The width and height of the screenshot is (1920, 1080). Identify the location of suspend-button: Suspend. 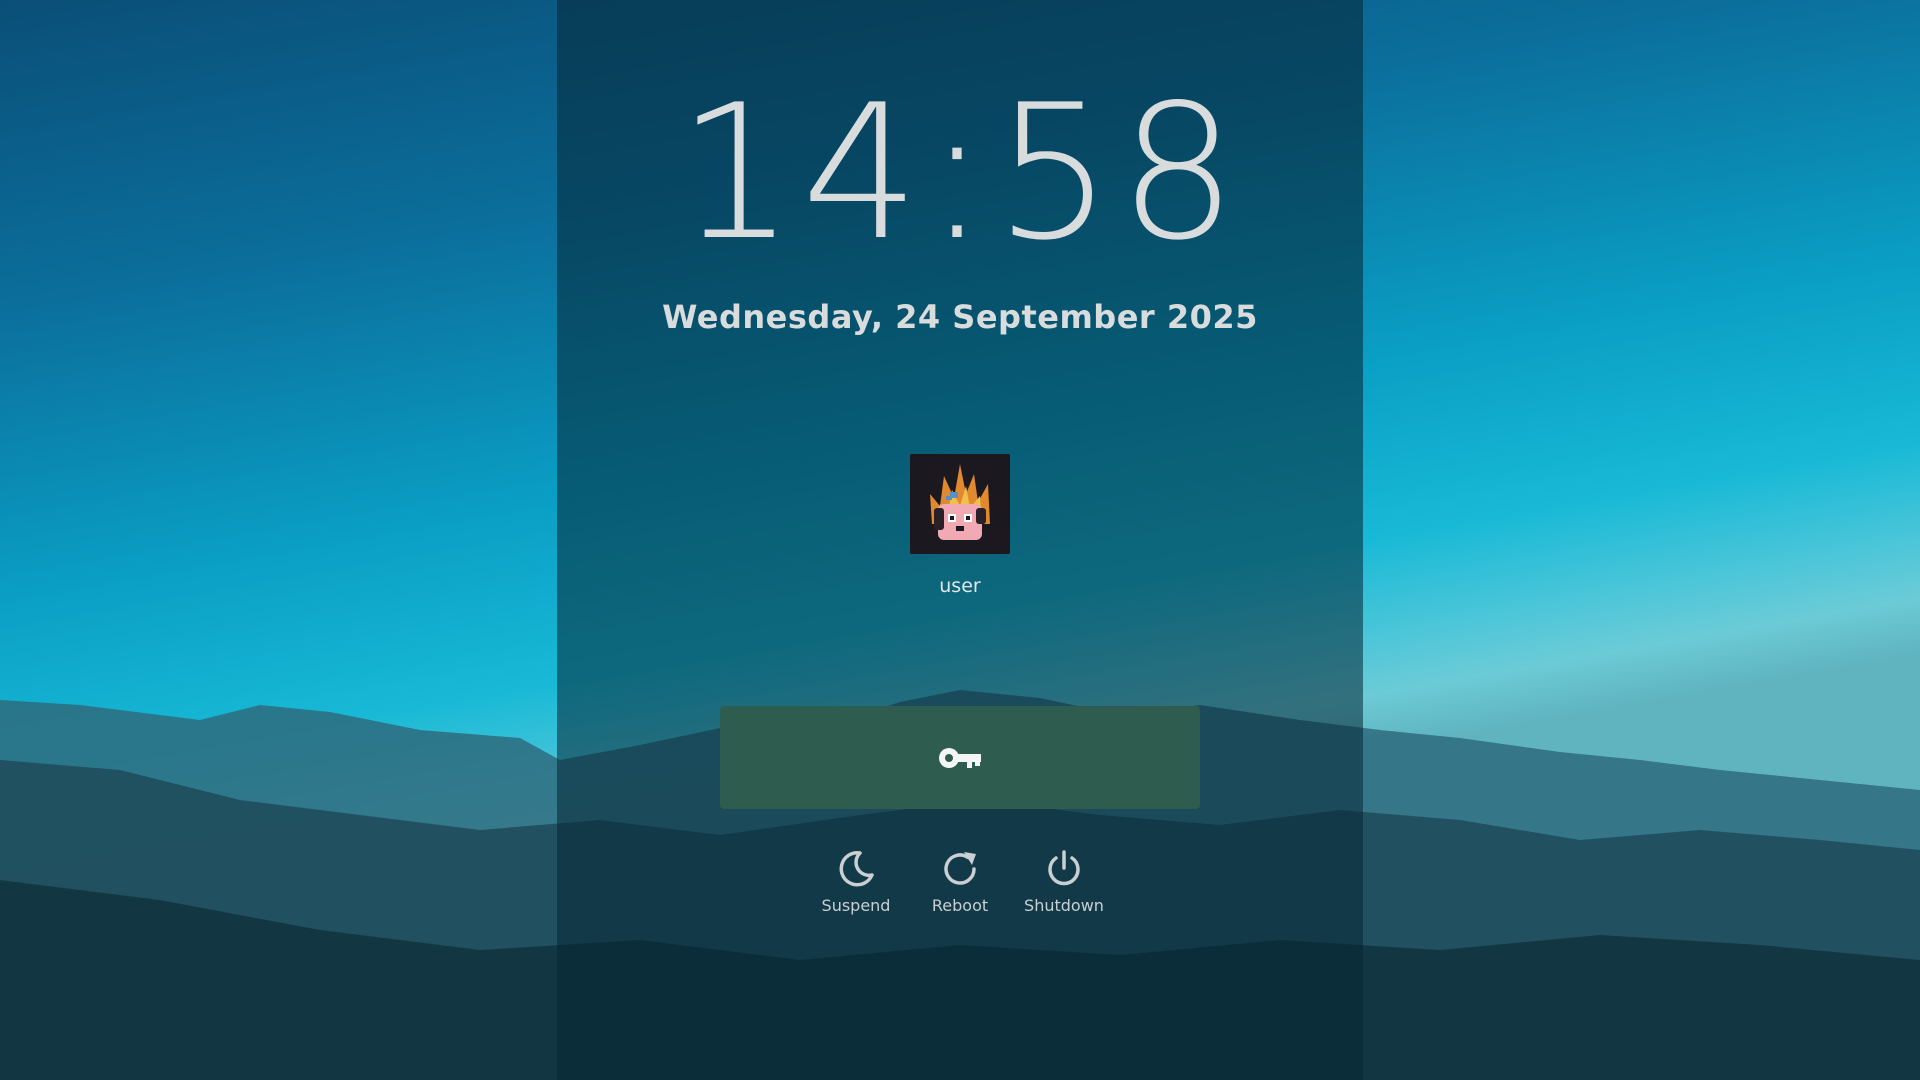
(856, 881).